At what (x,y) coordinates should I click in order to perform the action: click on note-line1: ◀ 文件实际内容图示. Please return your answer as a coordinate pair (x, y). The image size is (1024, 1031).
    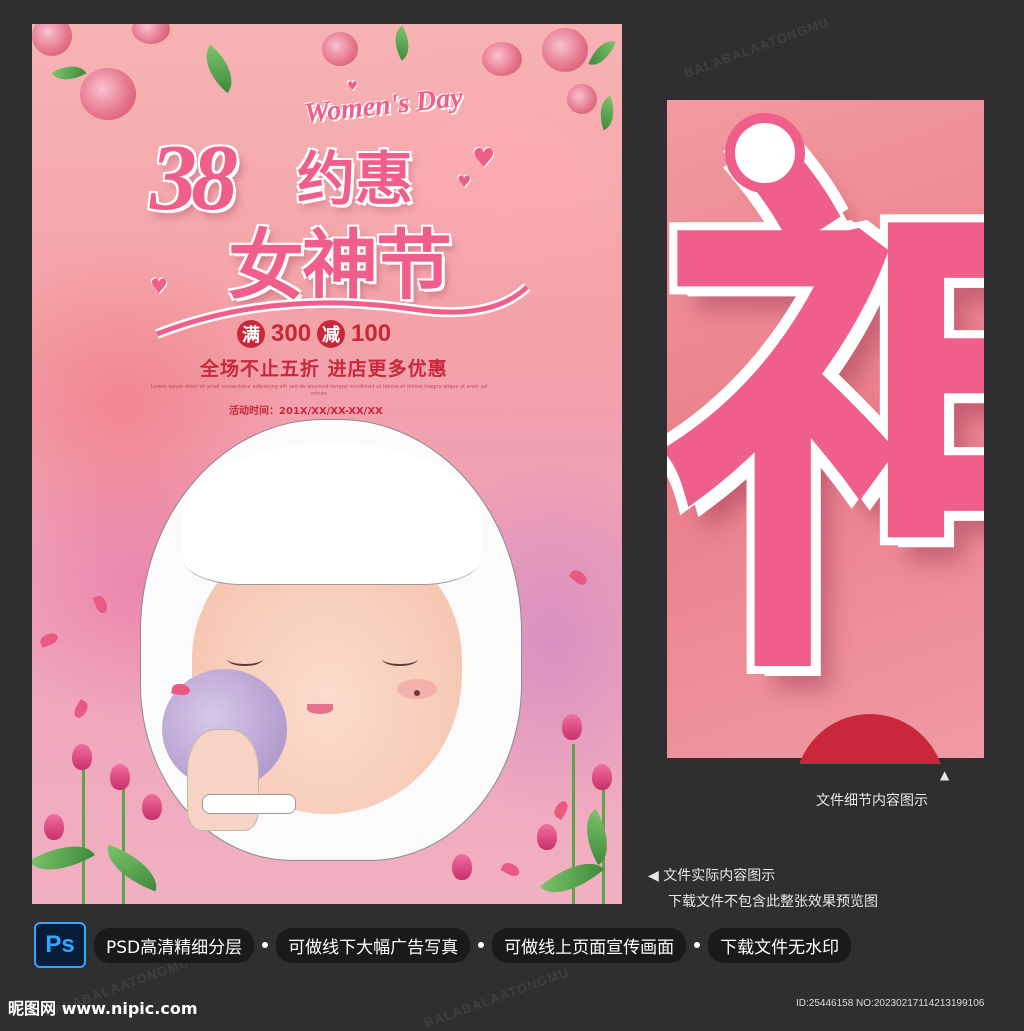
    Looking at the image, I should click on (712, 876).